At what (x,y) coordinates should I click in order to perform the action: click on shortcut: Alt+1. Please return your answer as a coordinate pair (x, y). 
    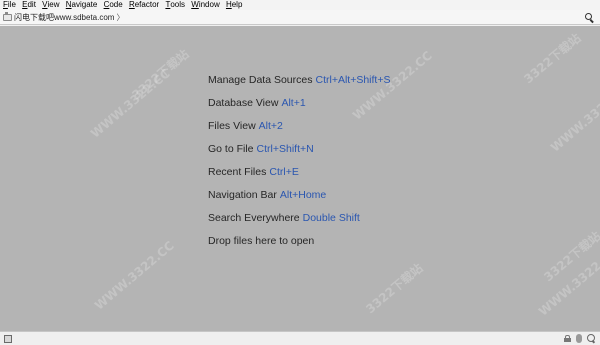
    Looking at the image, I should click on (293, 103).